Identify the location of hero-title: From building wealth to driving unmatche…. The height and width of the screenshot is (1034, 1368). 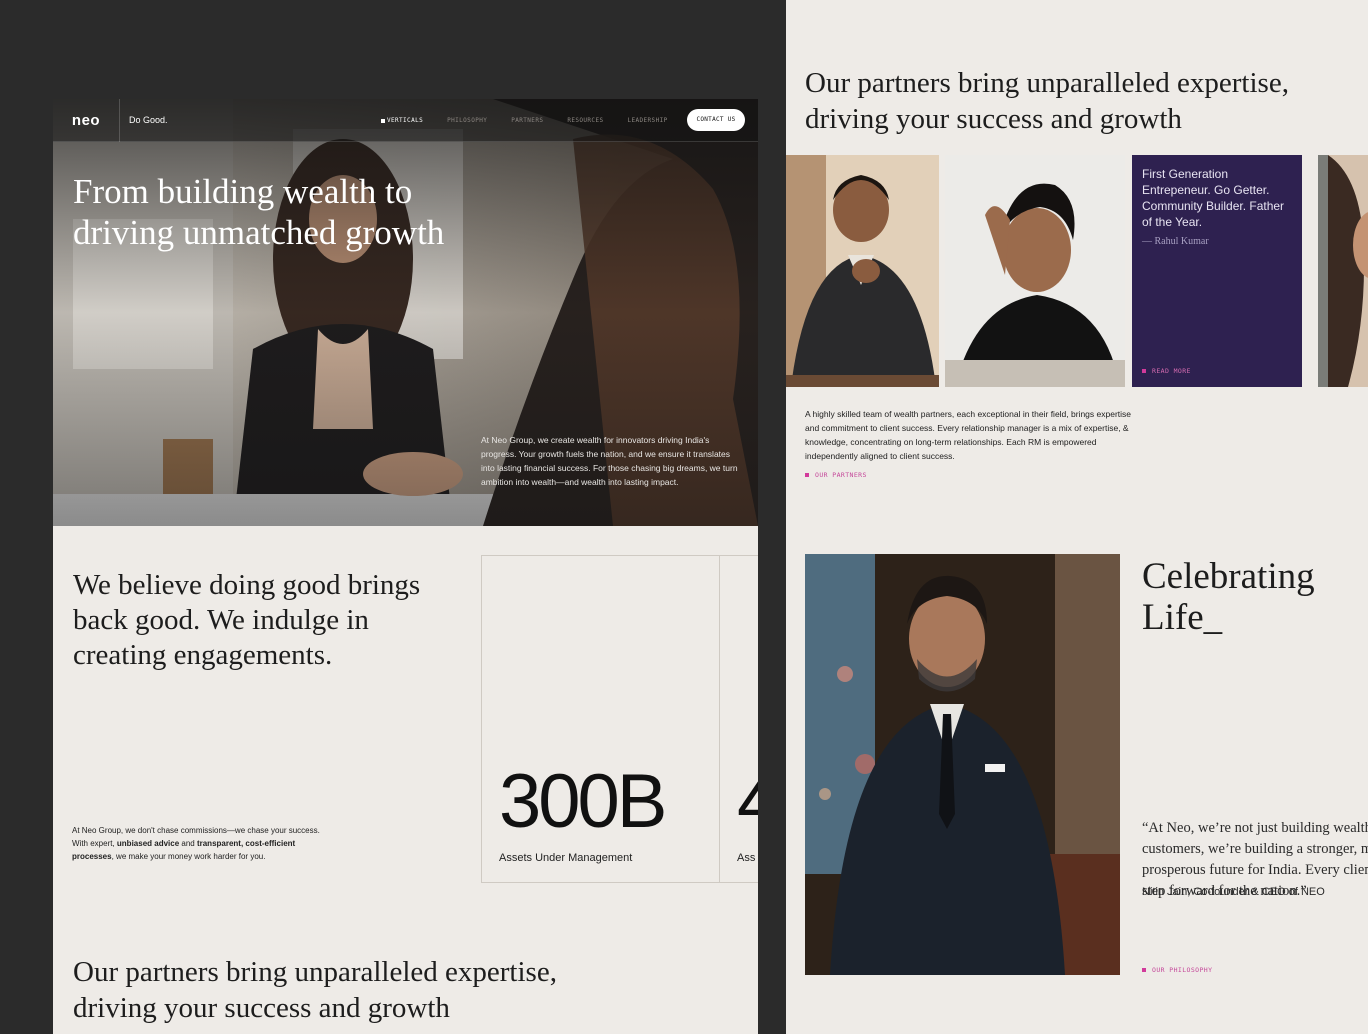
(259, 212).